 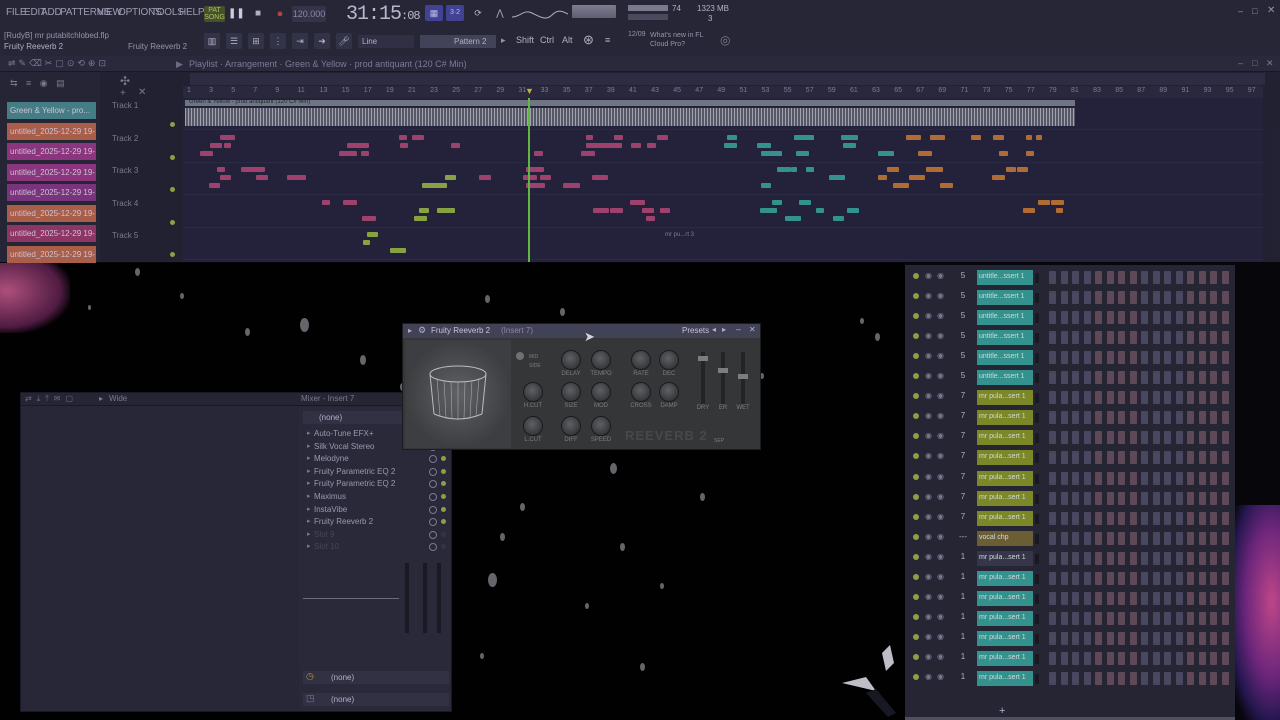 I want to click on track-name: Track 4, so click(x=125, y=203).